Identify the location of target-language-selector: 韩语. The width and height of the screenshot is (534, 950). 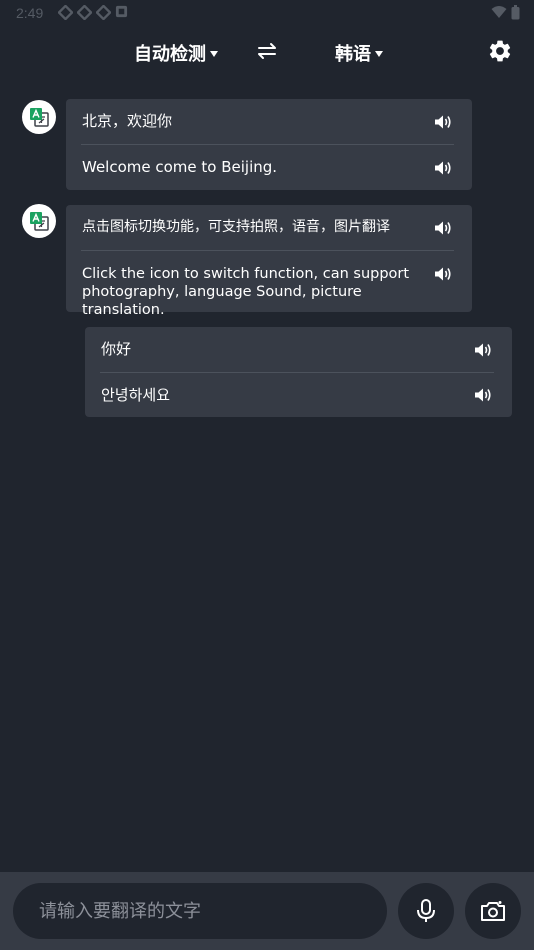
(359, 53).